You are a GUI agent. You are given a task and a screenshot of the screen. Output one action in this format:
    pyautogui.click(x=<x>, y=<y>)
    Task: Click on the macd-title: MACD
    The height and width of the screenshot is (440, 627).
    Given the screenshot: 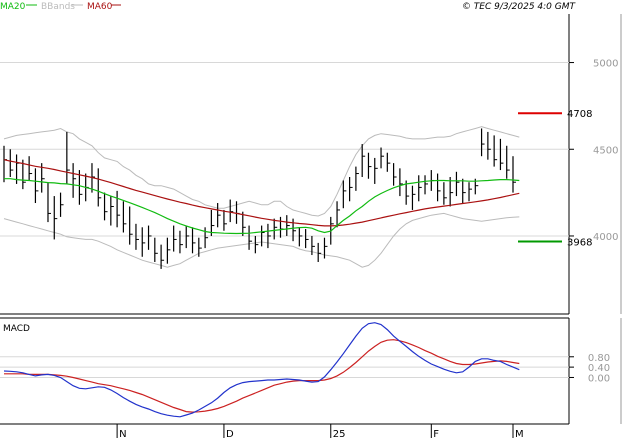 What is the action you would take?
    pyautogui.click(x=16, y=329)
    